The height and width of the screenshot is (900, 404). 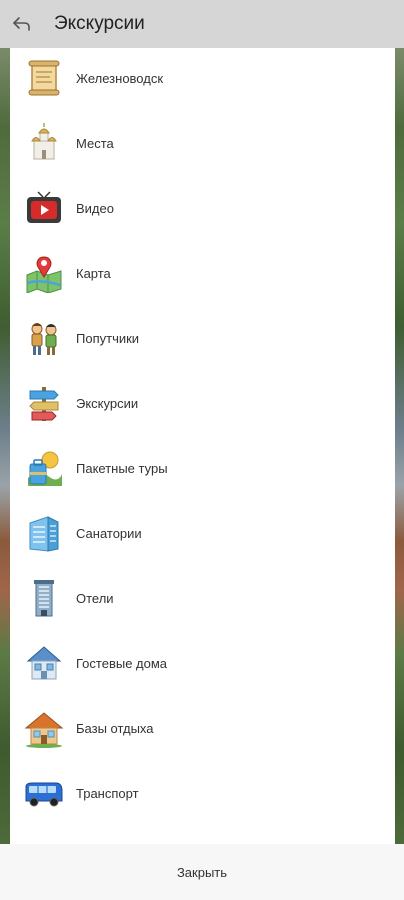 I want to click on menu-item-places: Места, so click(x=202, y=143).